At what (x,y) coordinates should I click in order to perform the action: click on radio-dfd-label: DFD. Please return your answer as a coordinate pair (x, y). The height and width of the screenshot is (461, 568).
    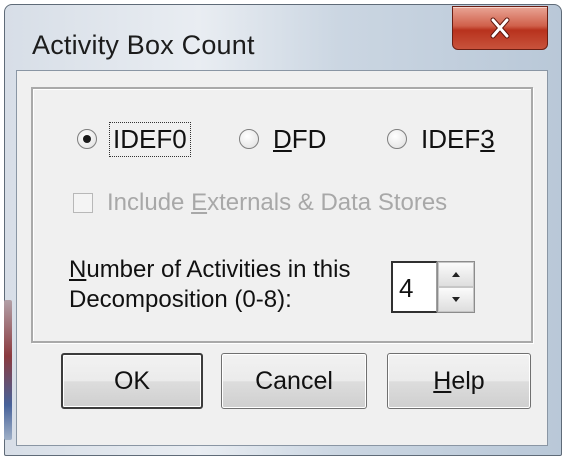
    Looking at the image, I should click on (300, 138).